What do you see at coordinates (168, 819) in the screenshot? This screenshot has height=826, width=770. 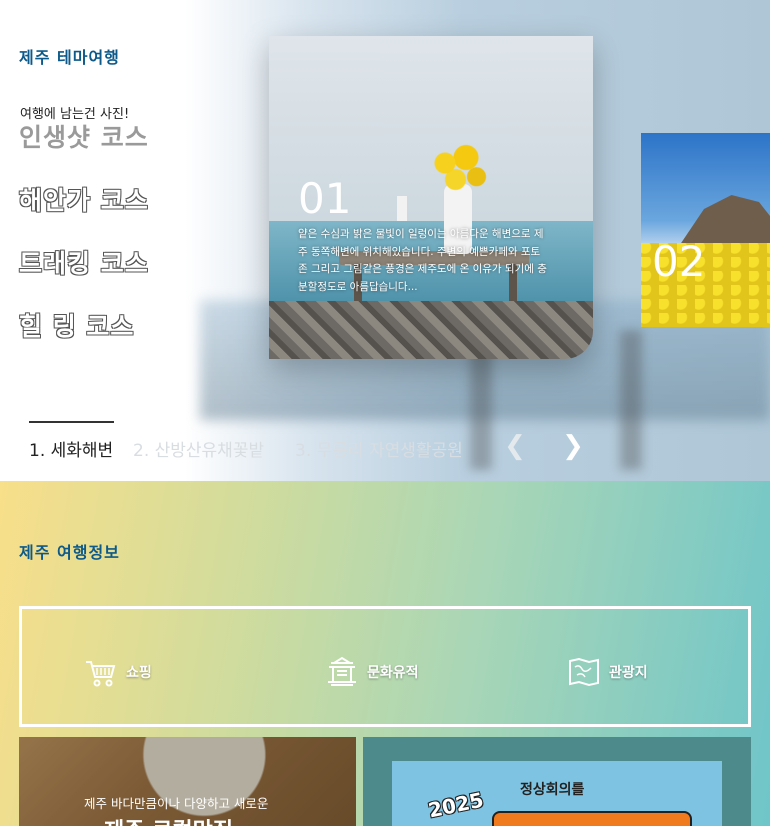 I see `food-card-title: 제주 로컬맛집` at bounding box center [168, 819].